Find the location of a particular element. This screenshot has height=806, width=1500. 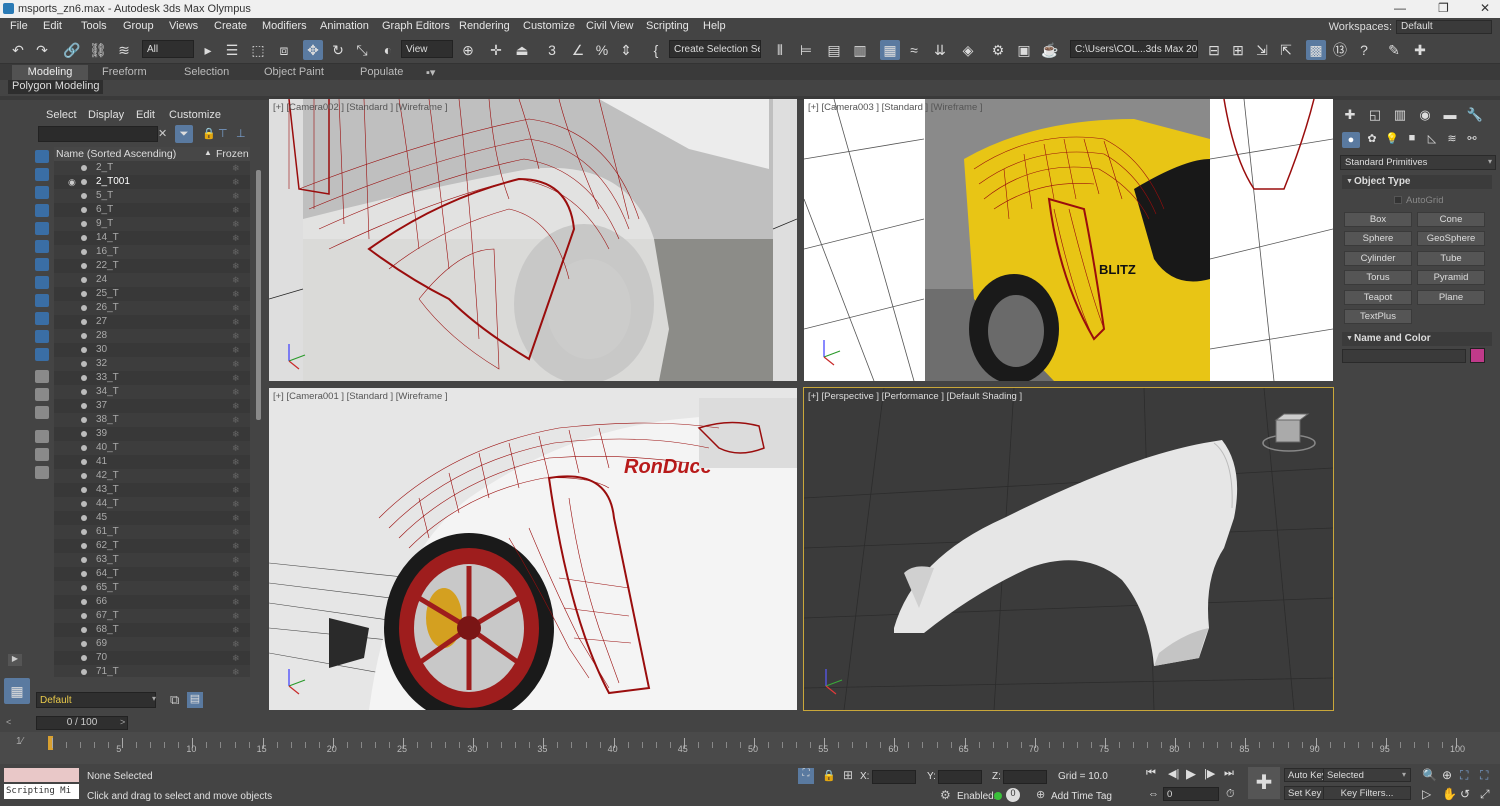

toggle-ribbon-icon: ▦ is located at coordinates (890, 50).